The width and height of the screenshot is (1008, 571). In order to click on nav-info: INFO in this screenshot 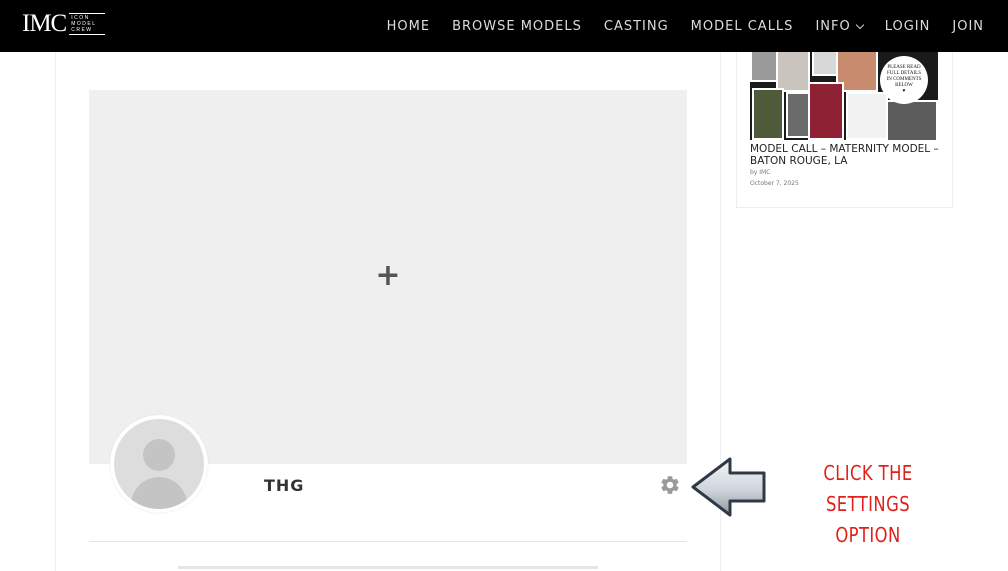, I will do `click(839, 26)`.